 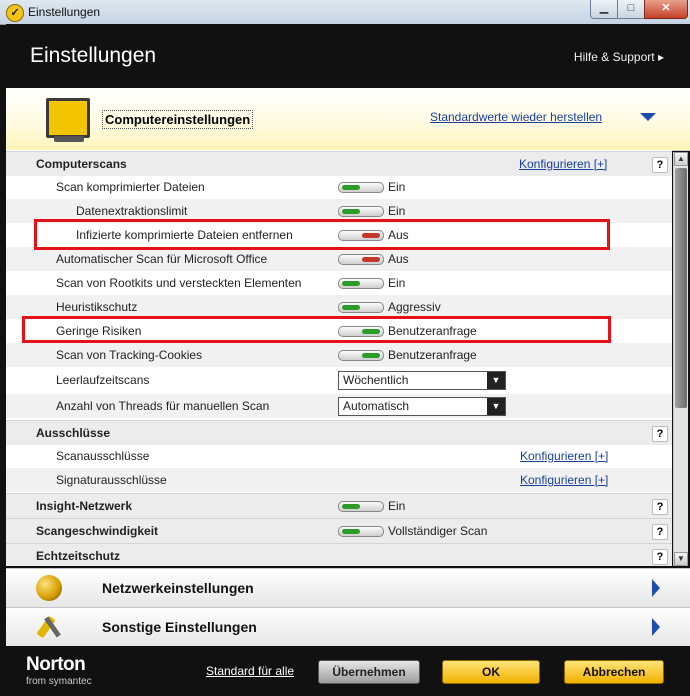 What do you see at coordinates (59, 681) in the screenshot?
I see `symantec-tagline: from symantec` at bounding box center [59, 681].